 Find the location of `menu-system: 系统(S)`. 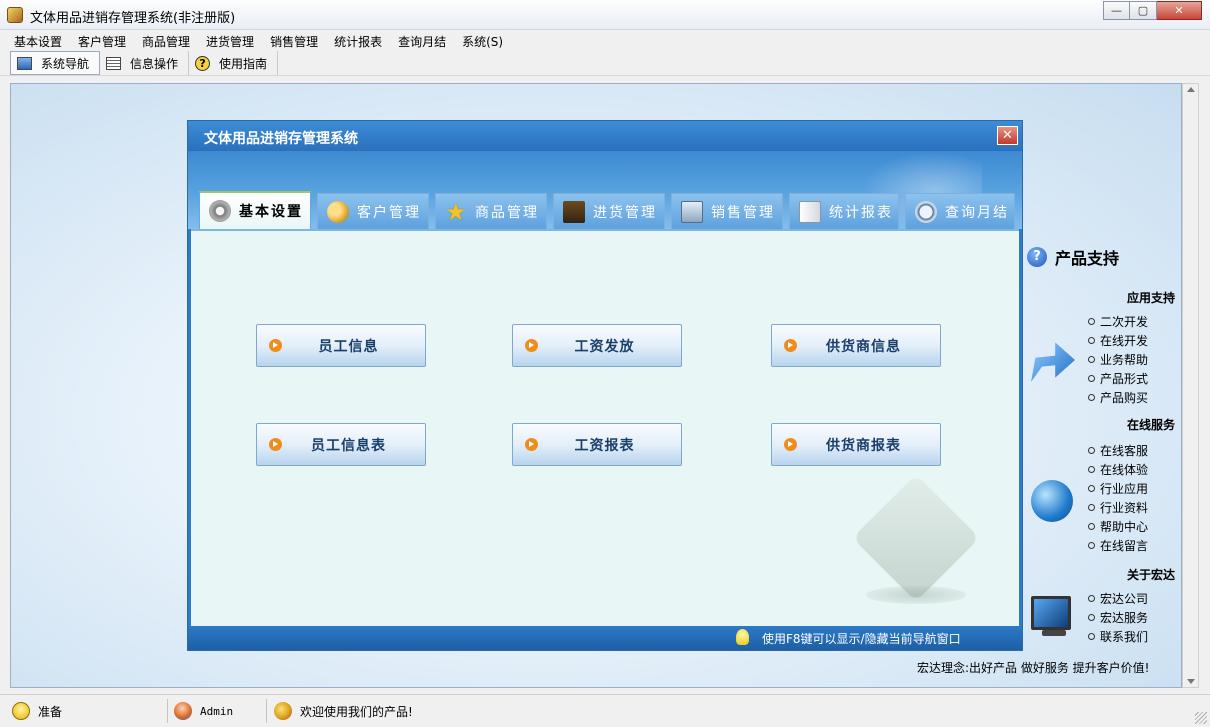

menu-system: 系统(S) is located at coordinates (482, 40).